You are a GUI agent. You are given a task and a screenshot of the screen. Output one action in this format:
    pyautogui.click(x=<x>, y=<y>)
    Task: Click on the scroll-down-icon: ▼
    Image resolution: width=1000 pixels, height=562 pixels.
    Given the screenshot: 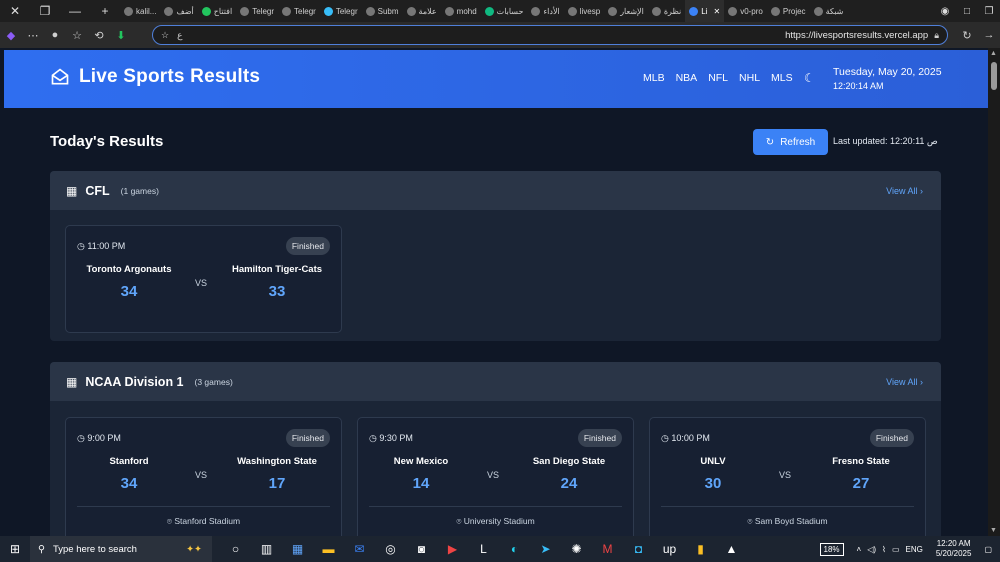 What is the action you would take?
    pyautogui.click(x=993, y=530)
    